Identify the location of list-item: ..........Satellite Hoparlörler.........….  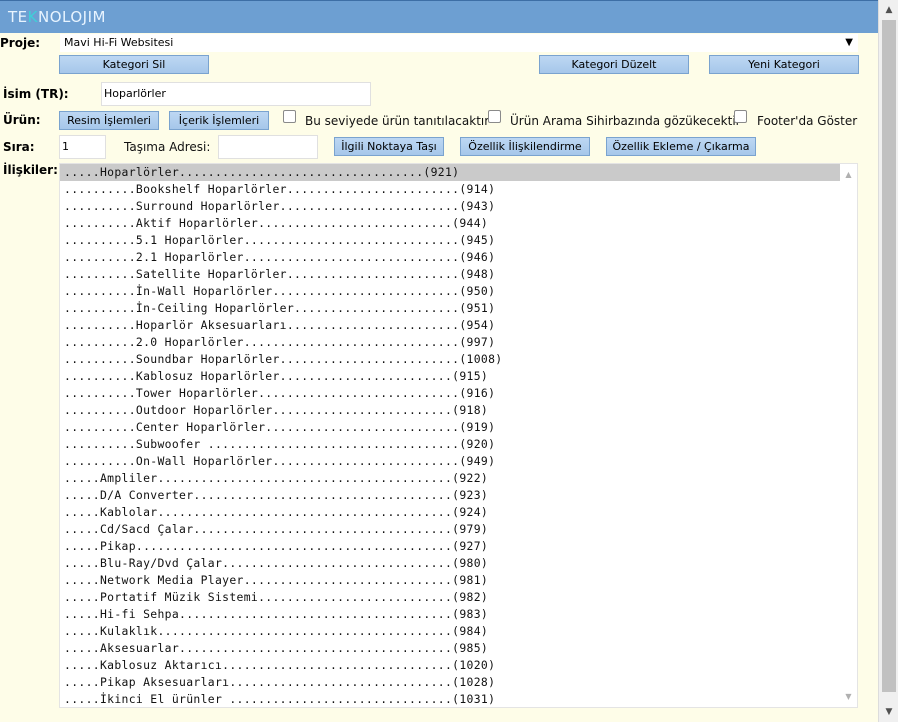
(450, 274).